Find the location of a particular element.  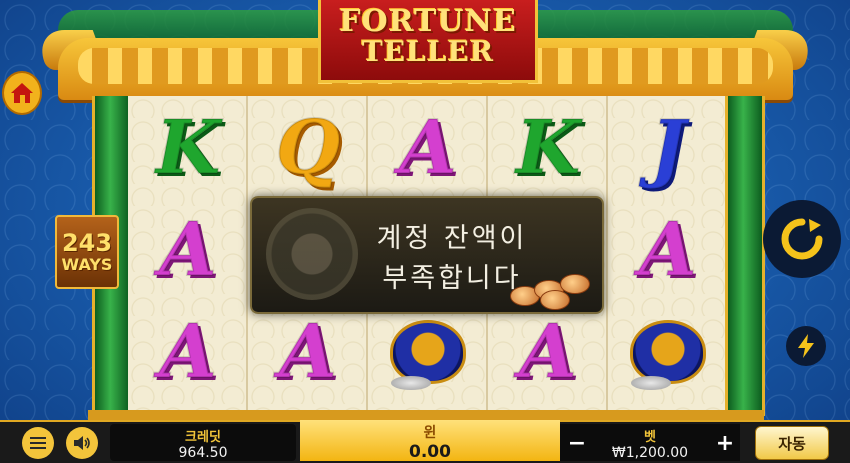

ways-badge: 243 WAYS is located at coordinates (87, 252).